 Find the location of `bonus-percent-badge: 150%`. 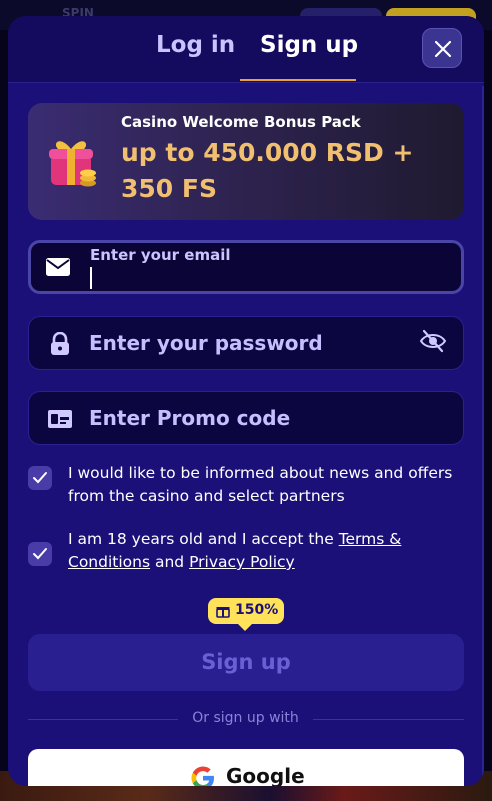

bonus-percent-badge: 150% is located at coordinates (246, 614).